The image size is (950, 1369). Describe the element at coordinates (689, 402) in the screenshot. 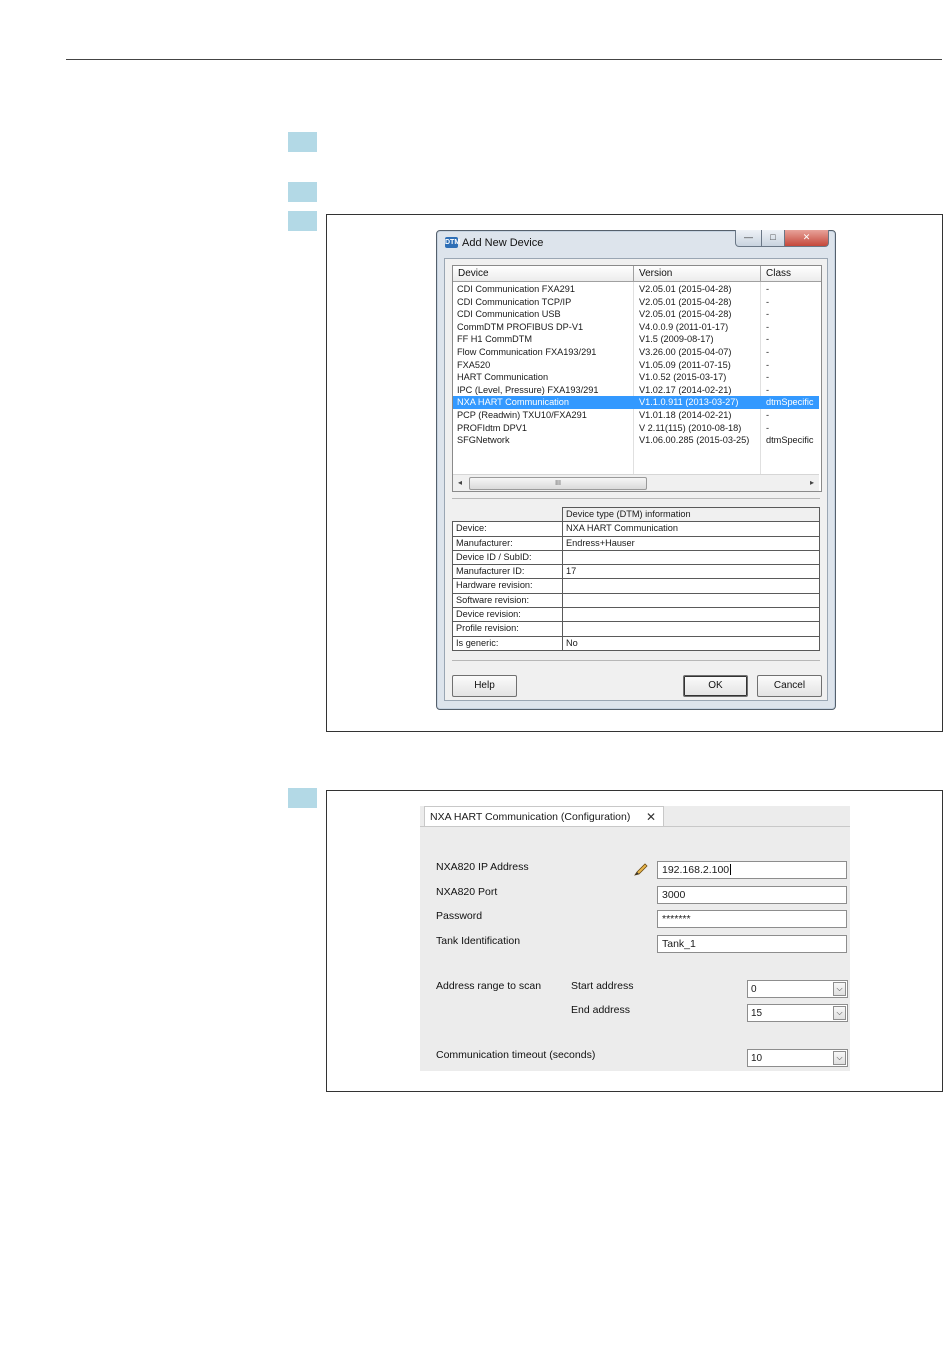

I see `device-version-cell: V1.1.0.911 (2013-03-27)` at that location.